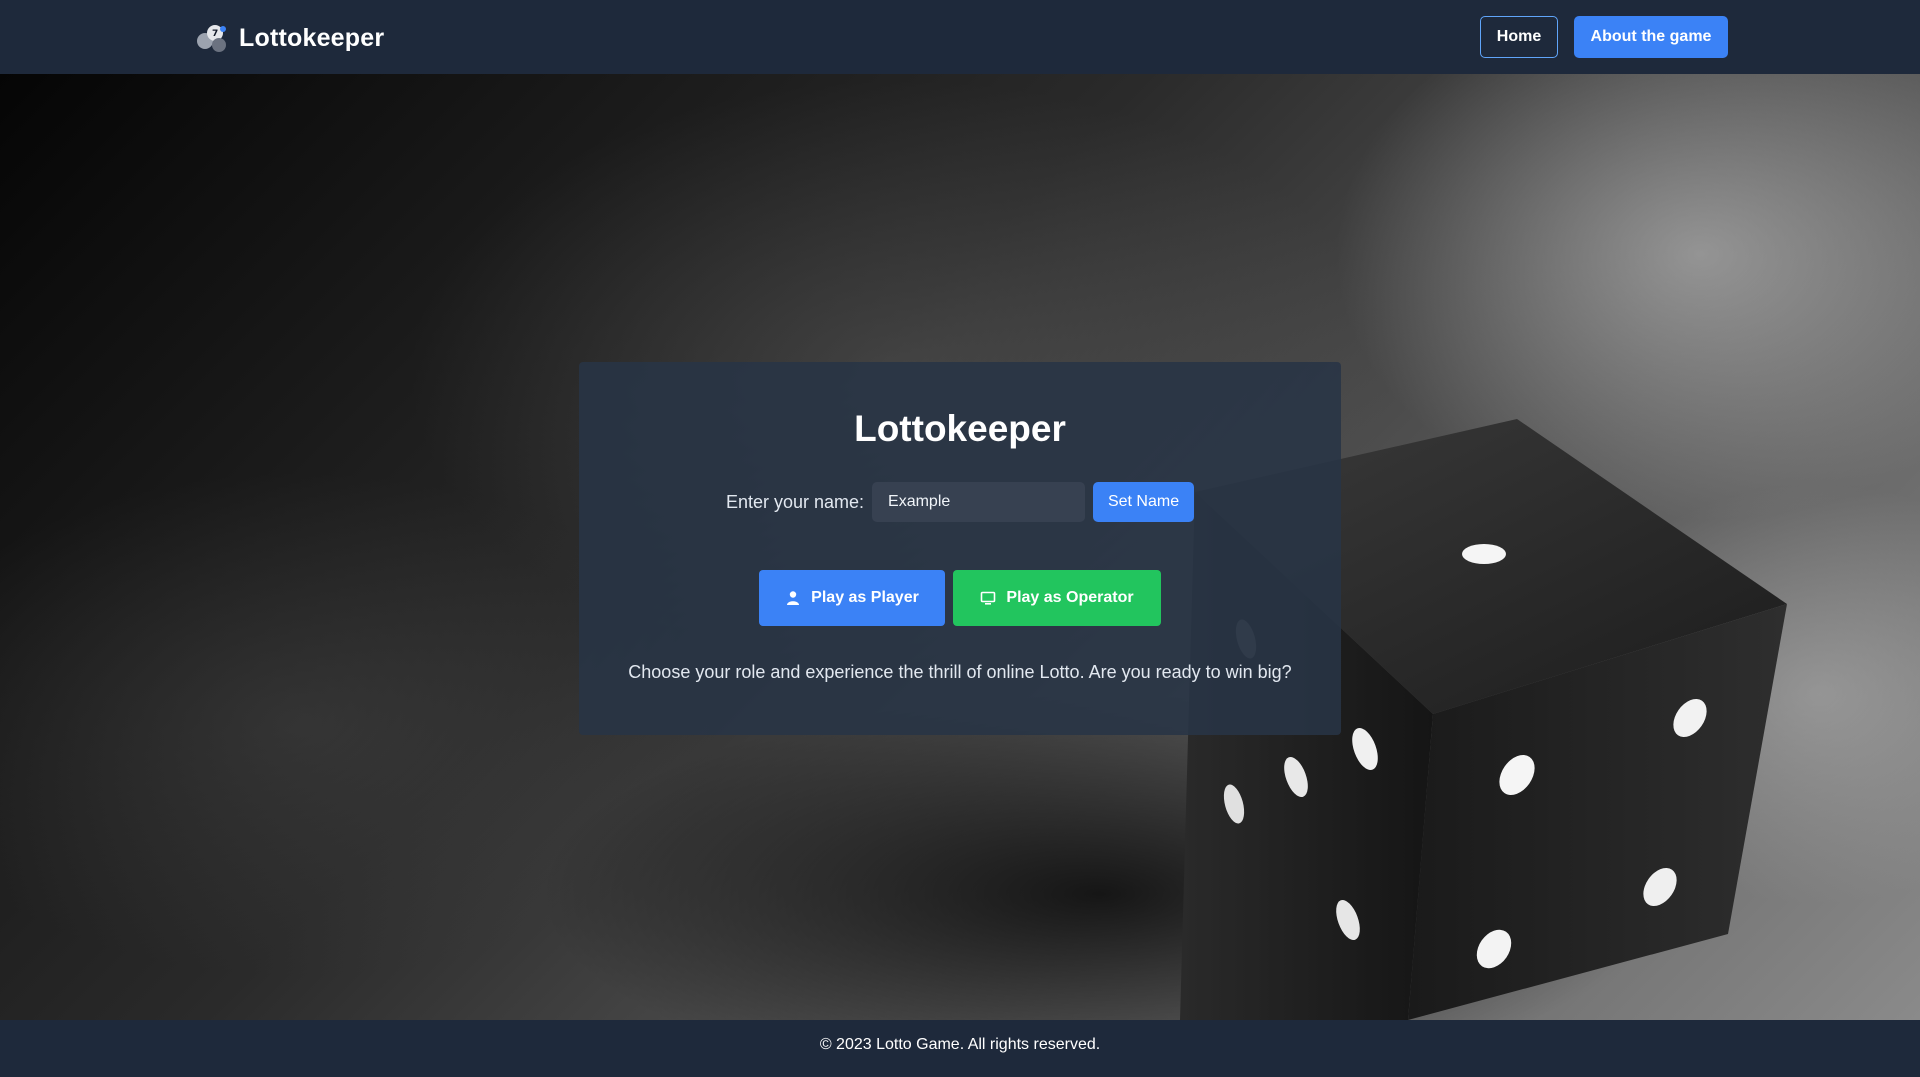  I want to click on about-the-game-button: About the game, so click(1651, 37).